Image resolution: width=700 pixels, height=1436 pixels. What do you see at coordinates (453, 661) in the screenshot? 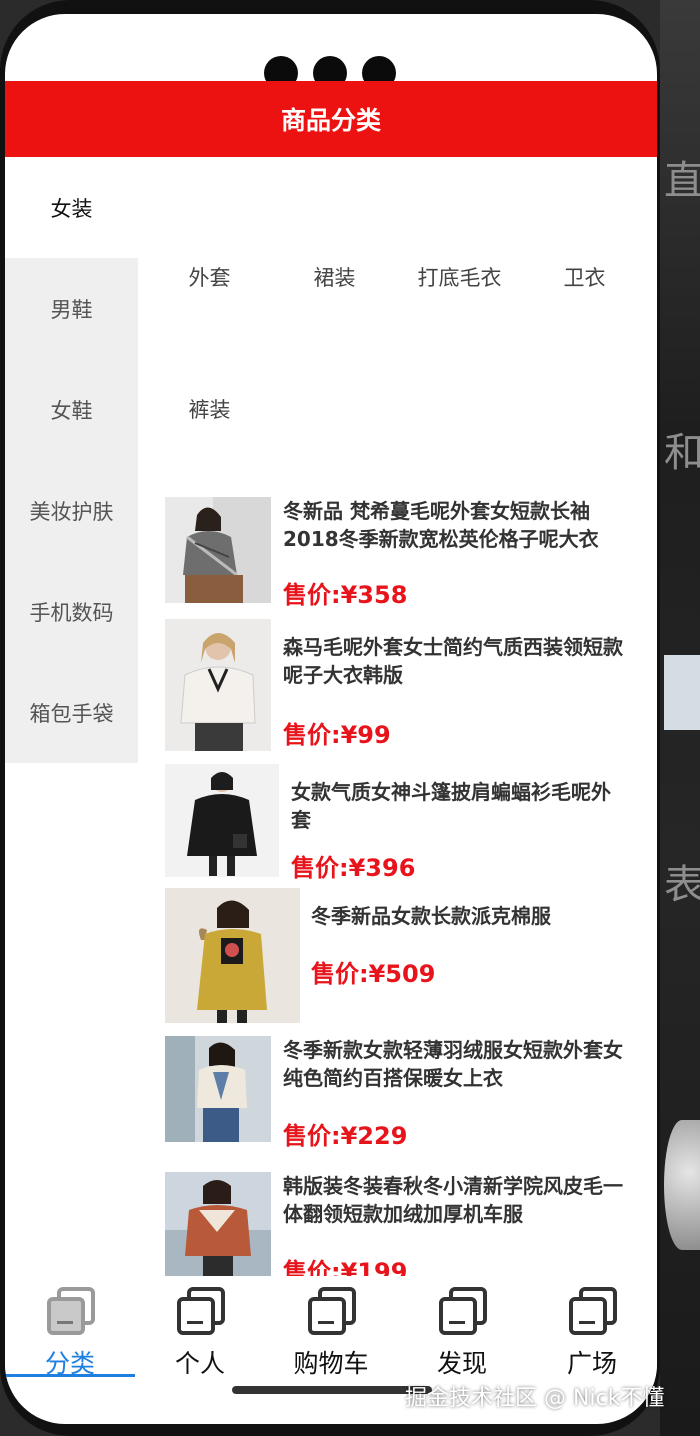
I see `product-title: 森马毛呢外套女士简约气质西装领短款呢子大衣韩版` at bounding box center [453, 661].